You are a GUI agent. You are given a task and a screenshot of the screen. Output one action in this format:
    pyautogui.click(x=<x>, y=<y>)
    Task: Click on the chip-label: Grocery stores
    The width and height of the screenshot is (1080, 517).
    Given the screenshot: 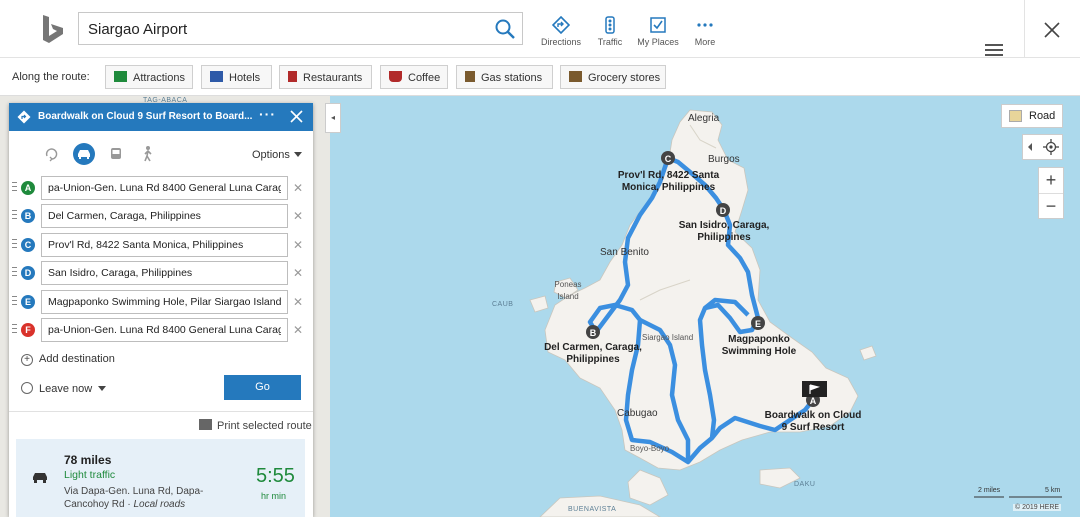 What is the action you would take?
    pyautogui.click(x=624, y=78)
    